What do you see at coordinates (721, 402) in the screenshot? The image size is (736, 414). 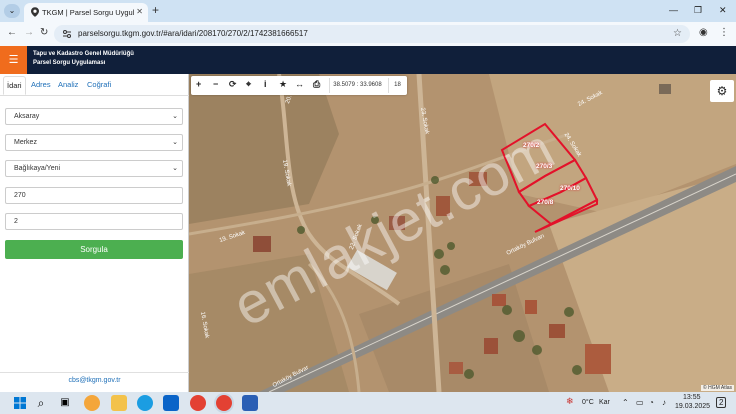 I see `notification-badge: 2` at bounding box center [721, 402].